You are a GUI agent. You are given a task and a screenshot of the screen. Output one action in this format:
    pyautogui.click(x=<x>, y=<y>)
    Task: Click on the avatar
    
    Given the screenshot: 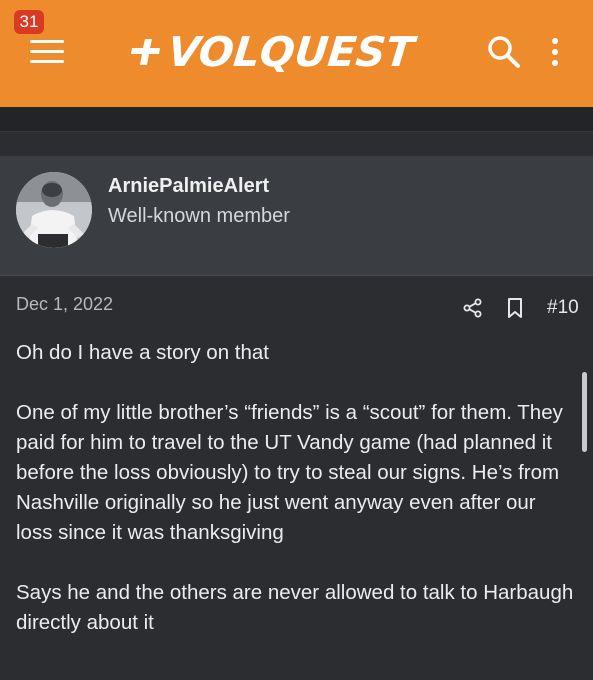 What is the action you would take?
    pyautogui.click(x=54, y=210)
    